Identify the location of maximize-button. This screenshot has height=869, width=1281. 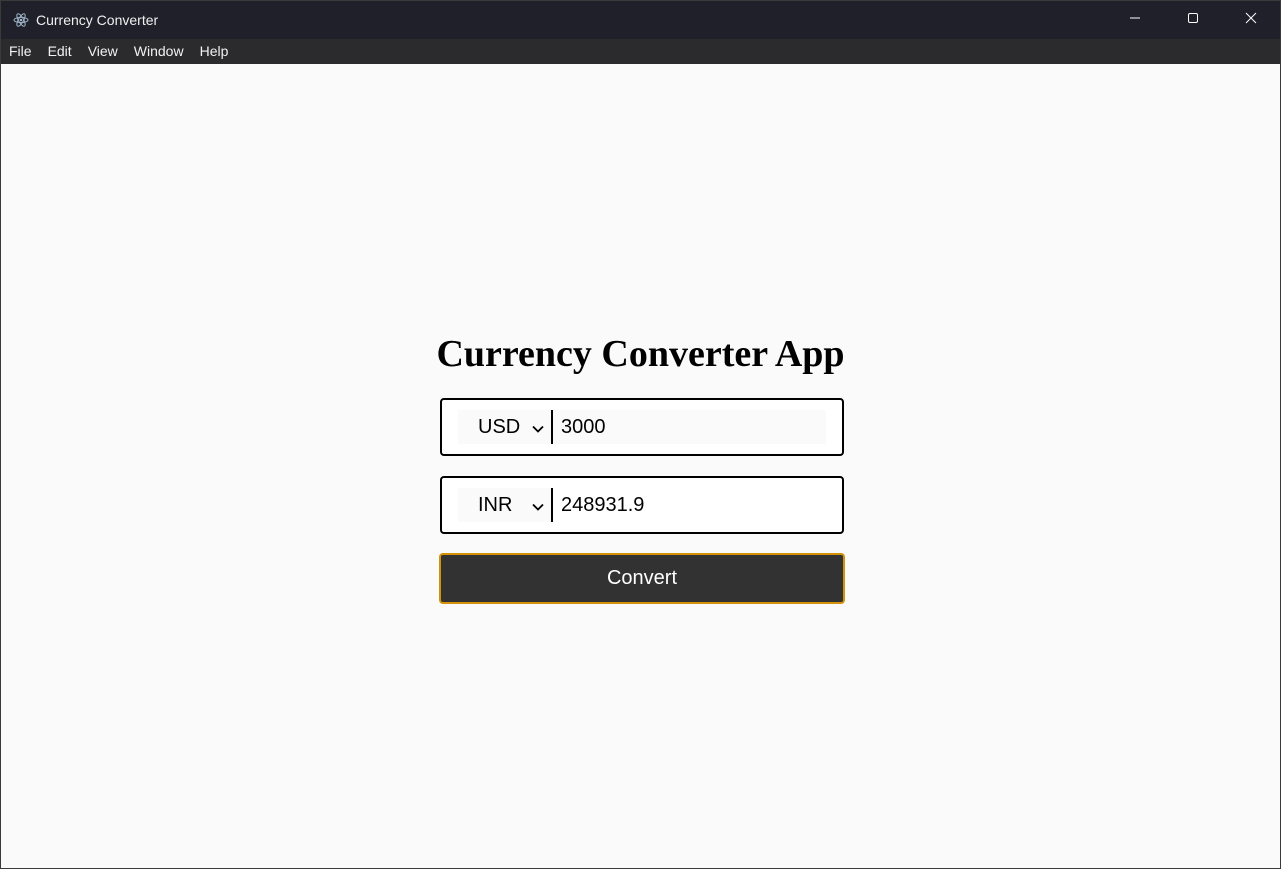
(1193, 20).